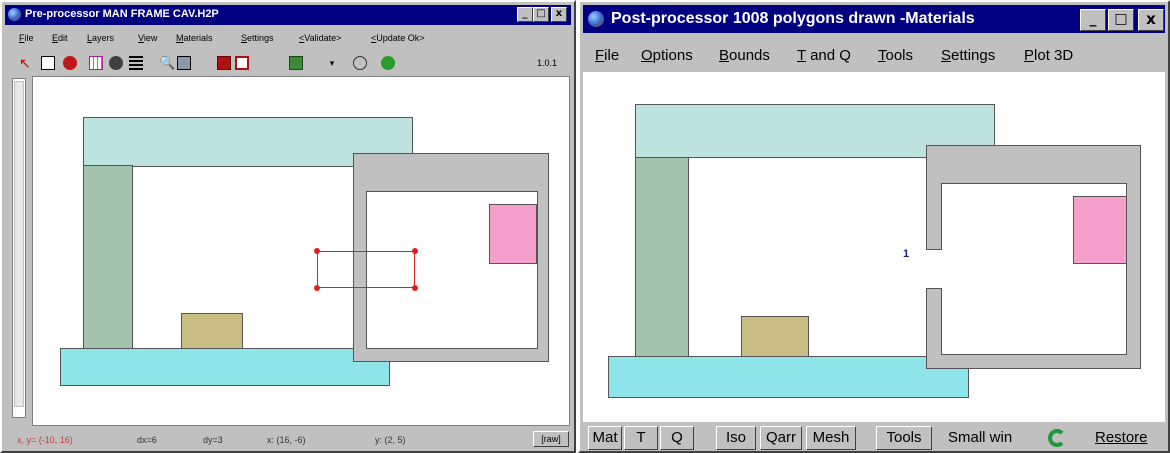 The image size is (1170, 453). I want to click on cavity-opening, so click(933, 269).